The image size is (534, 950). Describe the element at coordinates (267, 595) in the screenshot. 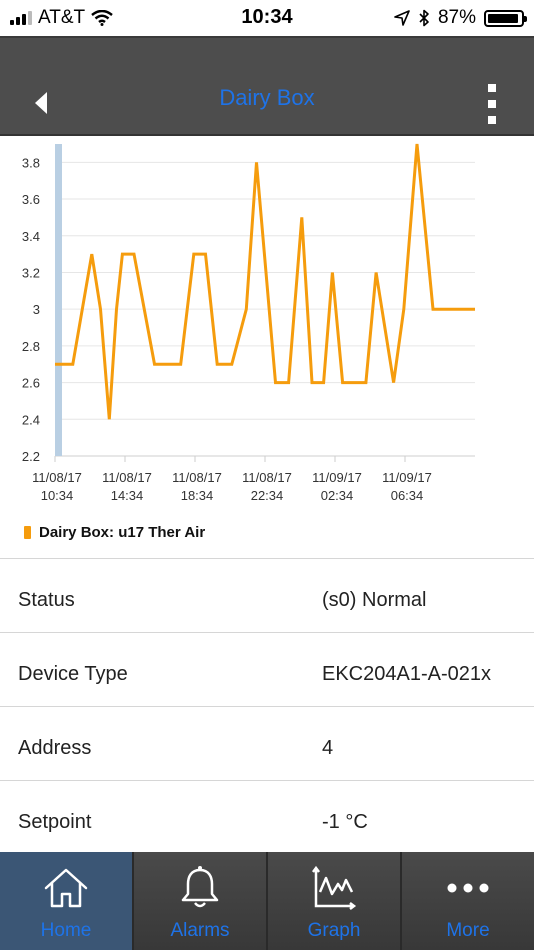

I see `detail-row-status: Status (s0) Normal` at that location.